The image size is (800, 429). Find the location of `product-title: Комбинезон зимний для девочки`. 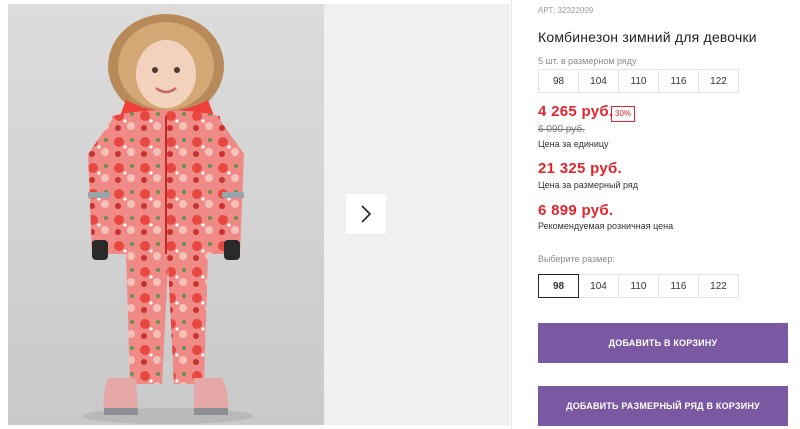

product-title: Комбинезон зимний для девочки is located at coordinates (647, 37).